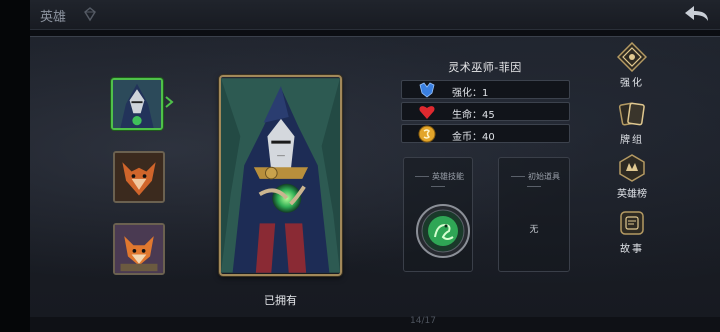 The width and height of the screenshot is (720, 332). I want to click on starting-items-value: 无, so click(534, 230).